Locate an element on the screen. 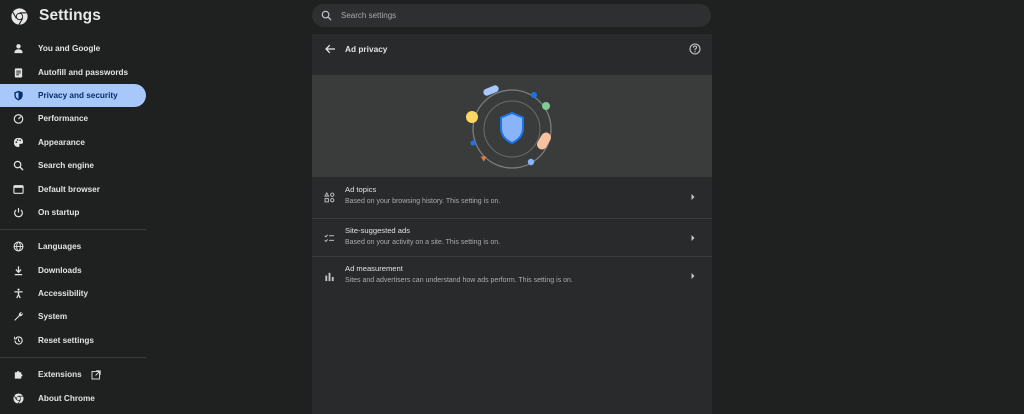 The height and width of the screenshot is (414, 1024). accessibility-icon is located at coordinates (18, 294).